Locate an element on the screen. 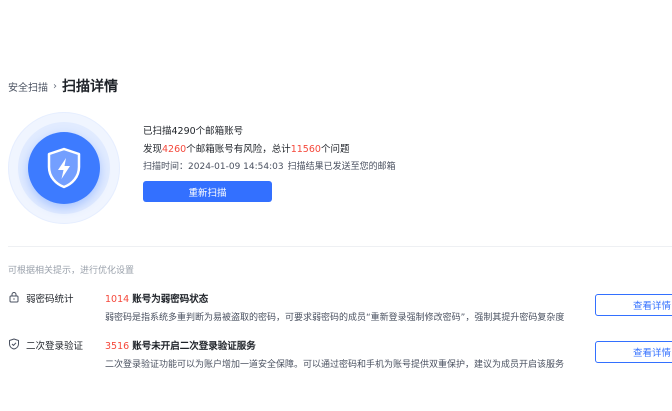 The image size is (672, 411). lock-icon is located at coordinates (14, 297).